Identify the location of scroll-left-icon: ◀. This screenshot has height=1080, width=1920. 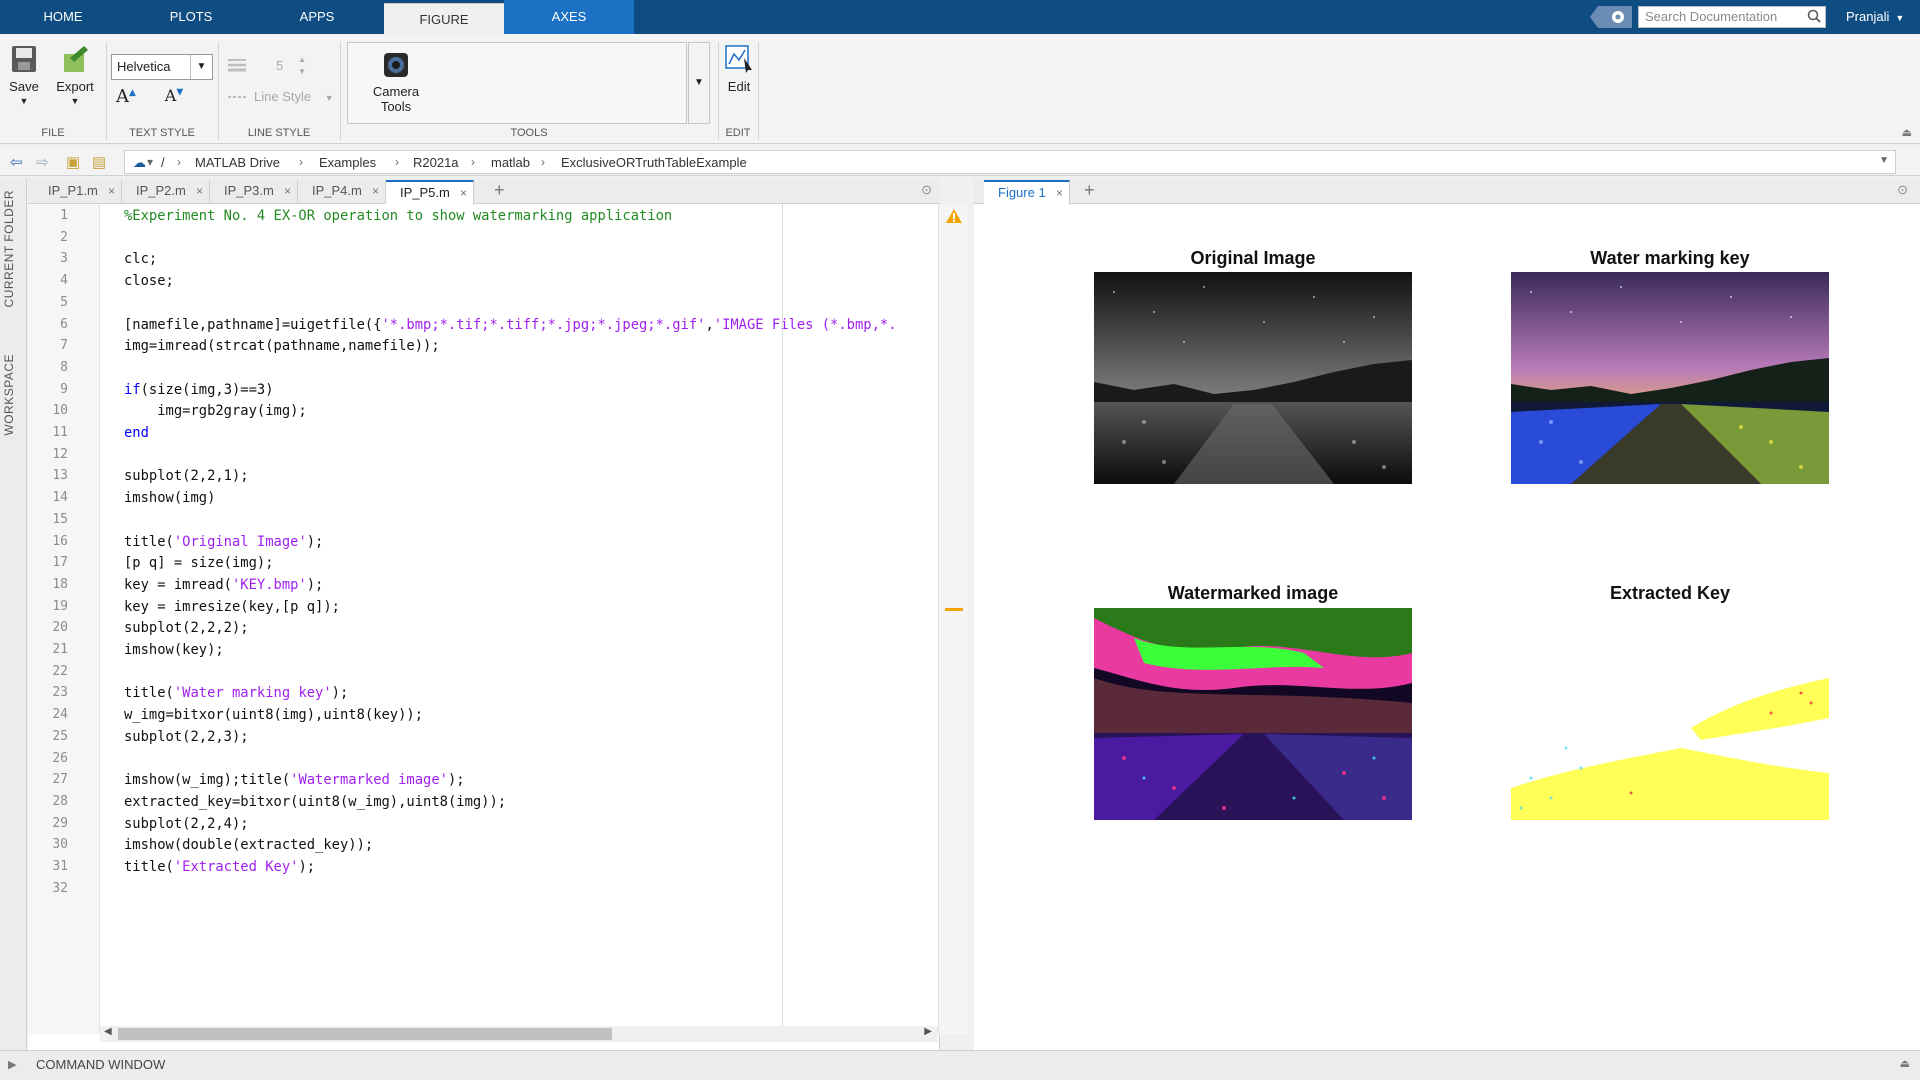
(108, 1031).